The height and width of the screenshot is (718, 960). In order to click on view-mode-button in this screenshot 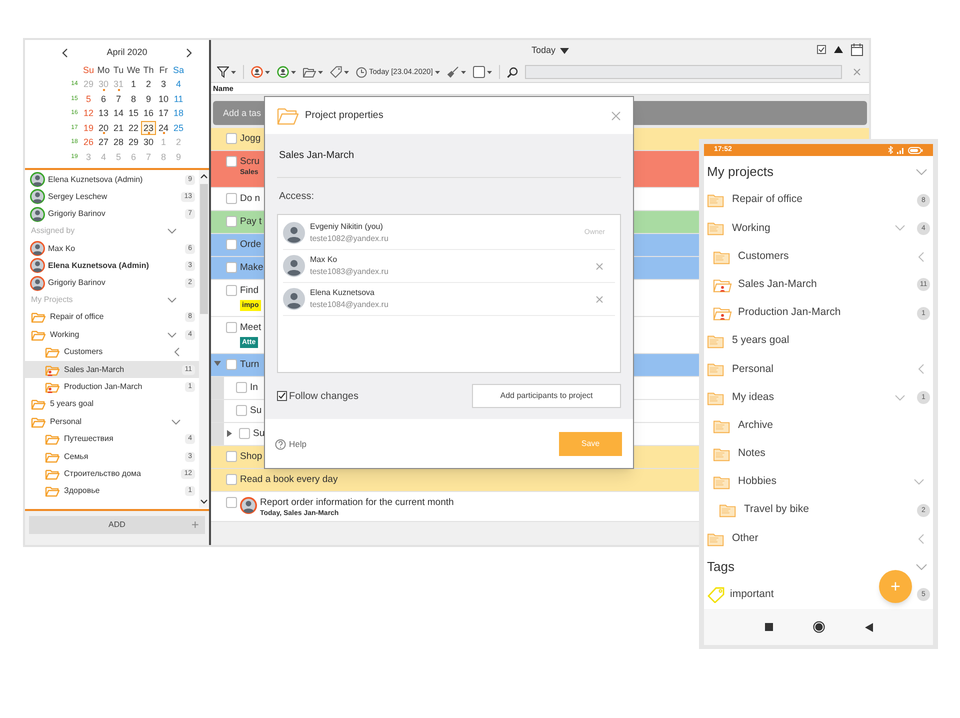, I will do `click(482, 72)`.